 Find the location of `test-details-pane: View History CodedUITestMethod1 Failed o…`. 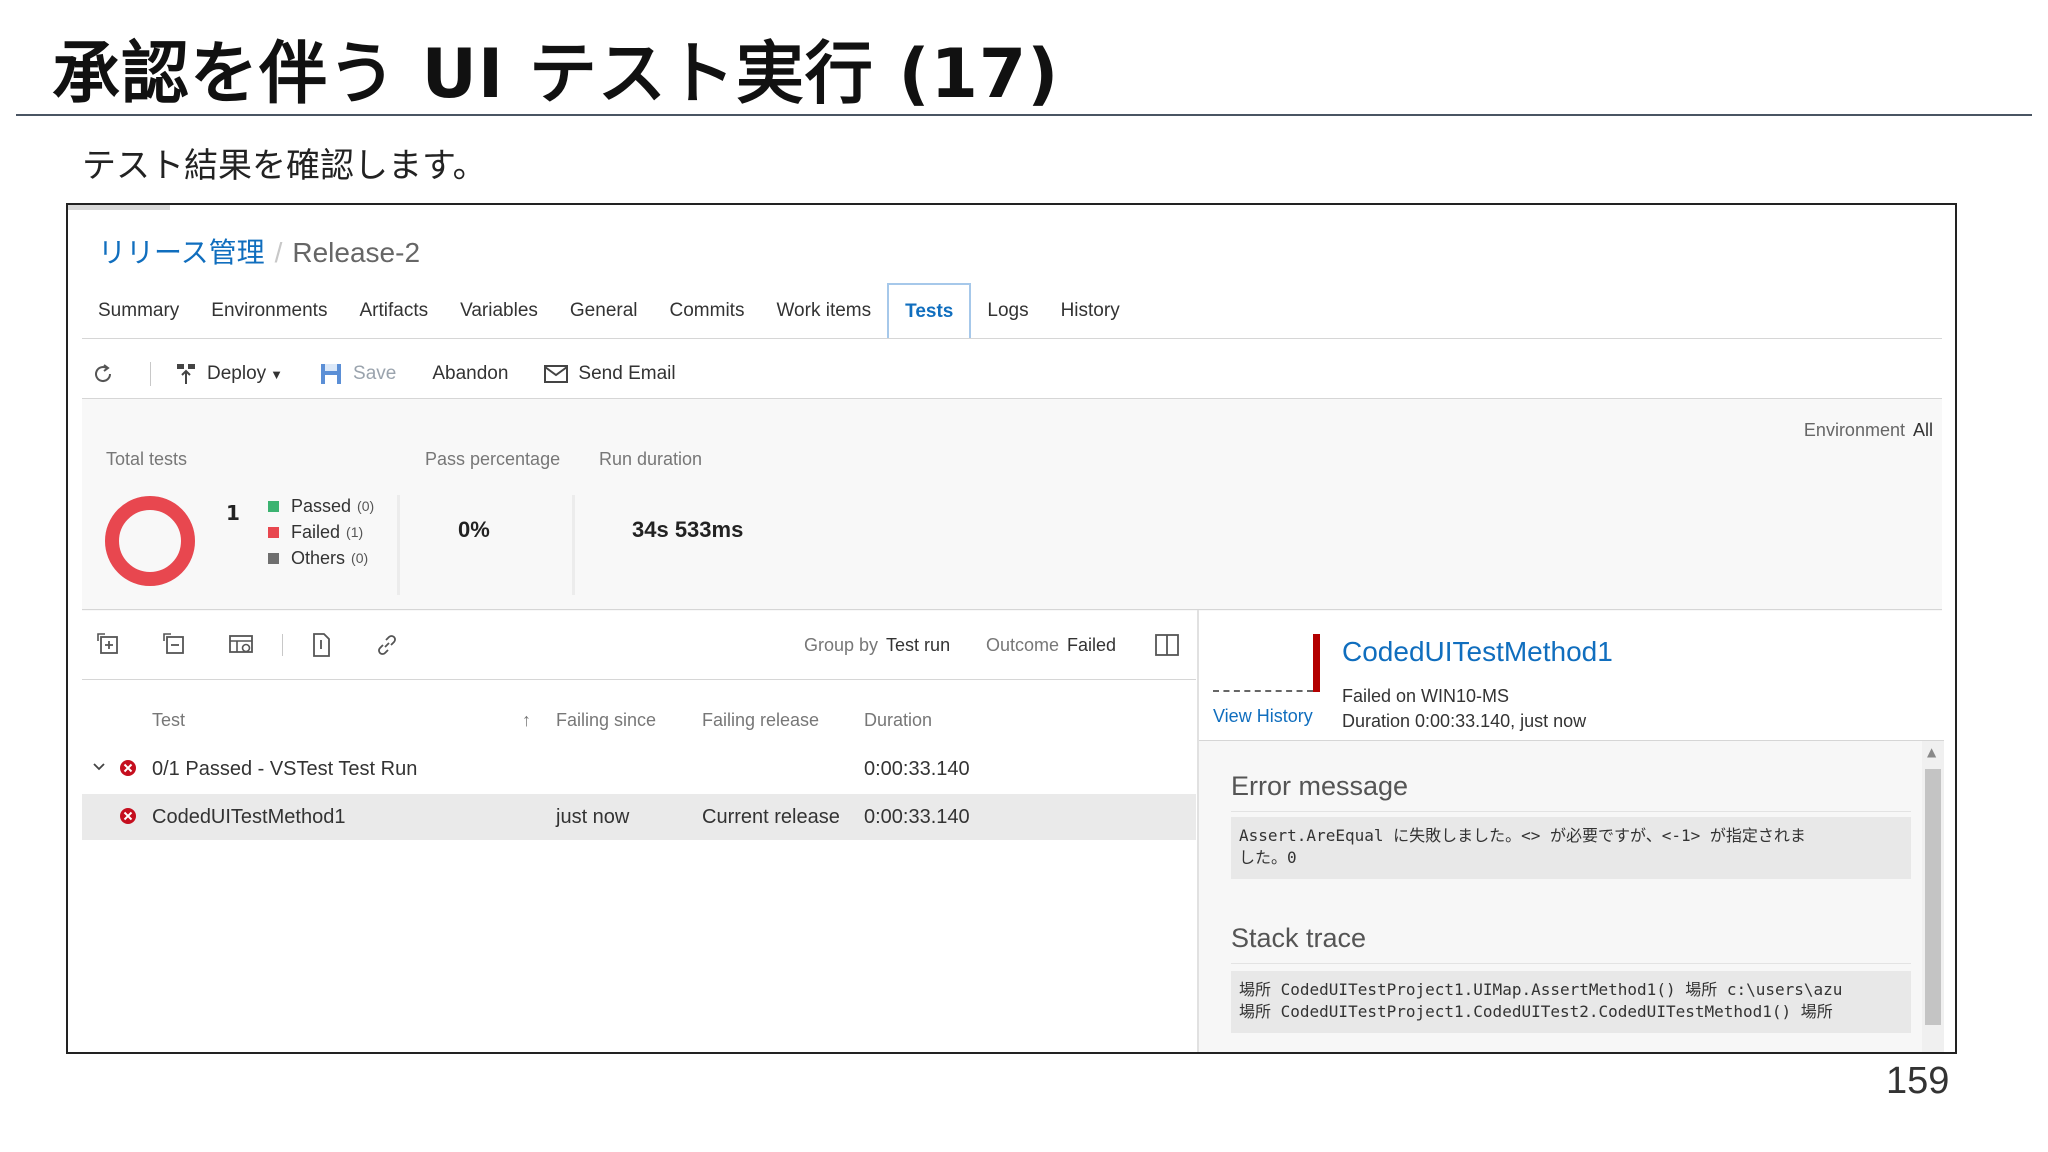

test-details-pane: View History CodedUITestMethod1 Failed o… is located at coordinates (1570, 831).